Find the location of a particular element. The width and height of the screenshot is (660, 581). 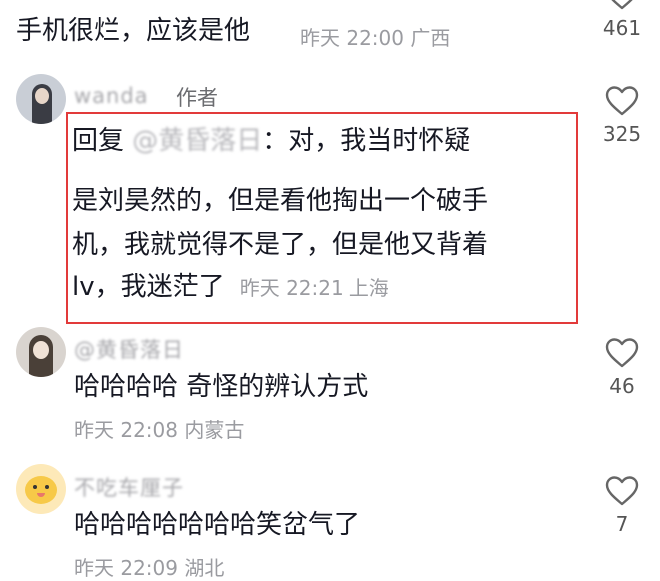

comment-location: 广西 is located at coordinates (430, 38).